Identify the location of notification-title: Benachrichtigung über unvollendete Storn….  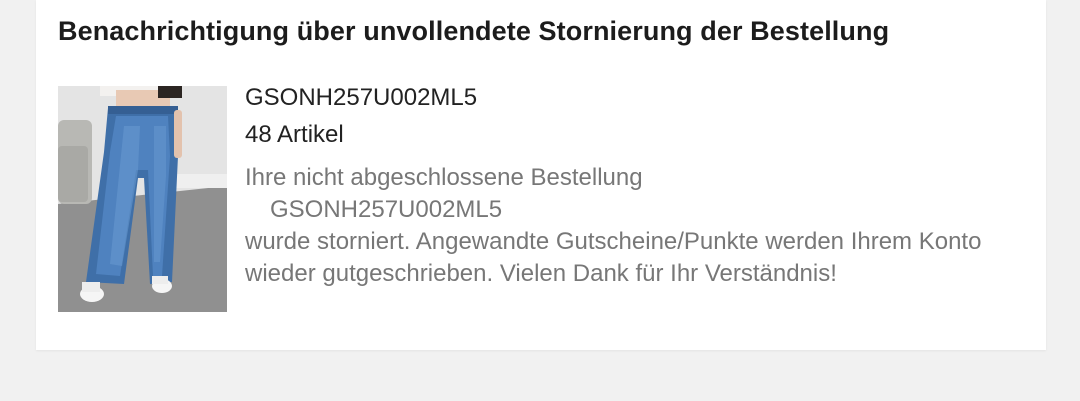
(474, 31).